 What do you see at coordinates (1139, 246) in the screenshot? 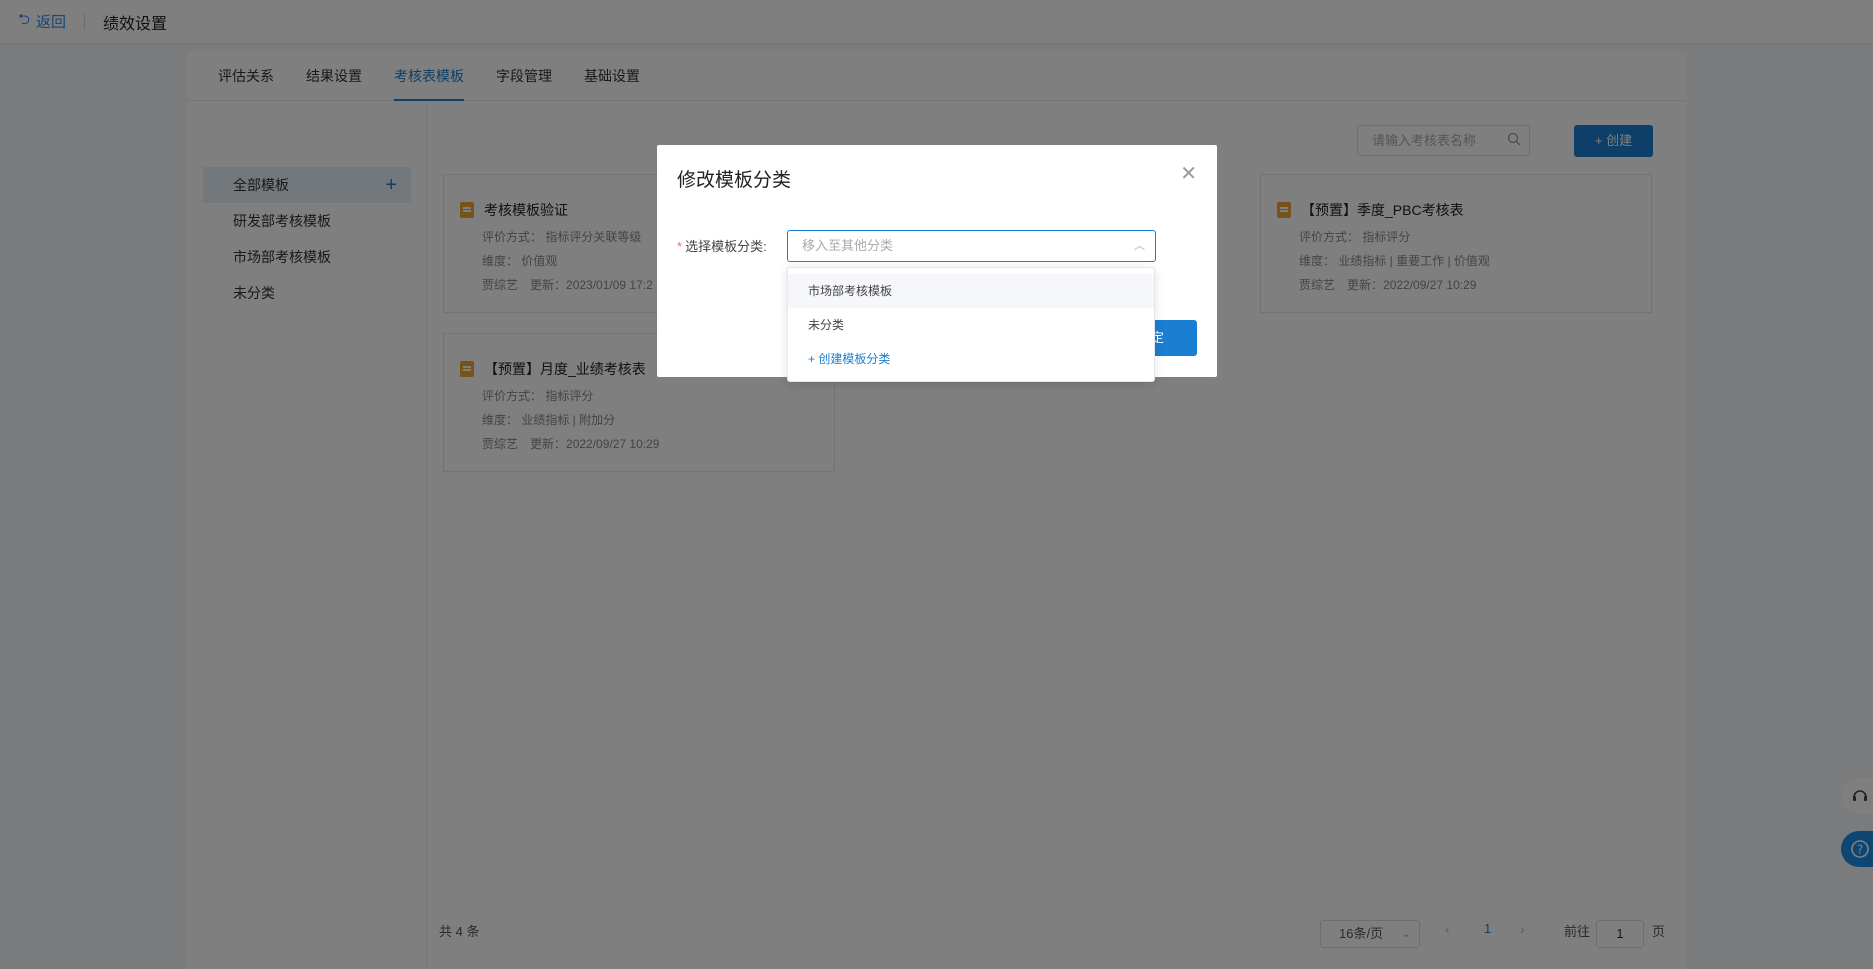
I see `chevron-up-icon: ︿` at bounding box center [1139, 246].